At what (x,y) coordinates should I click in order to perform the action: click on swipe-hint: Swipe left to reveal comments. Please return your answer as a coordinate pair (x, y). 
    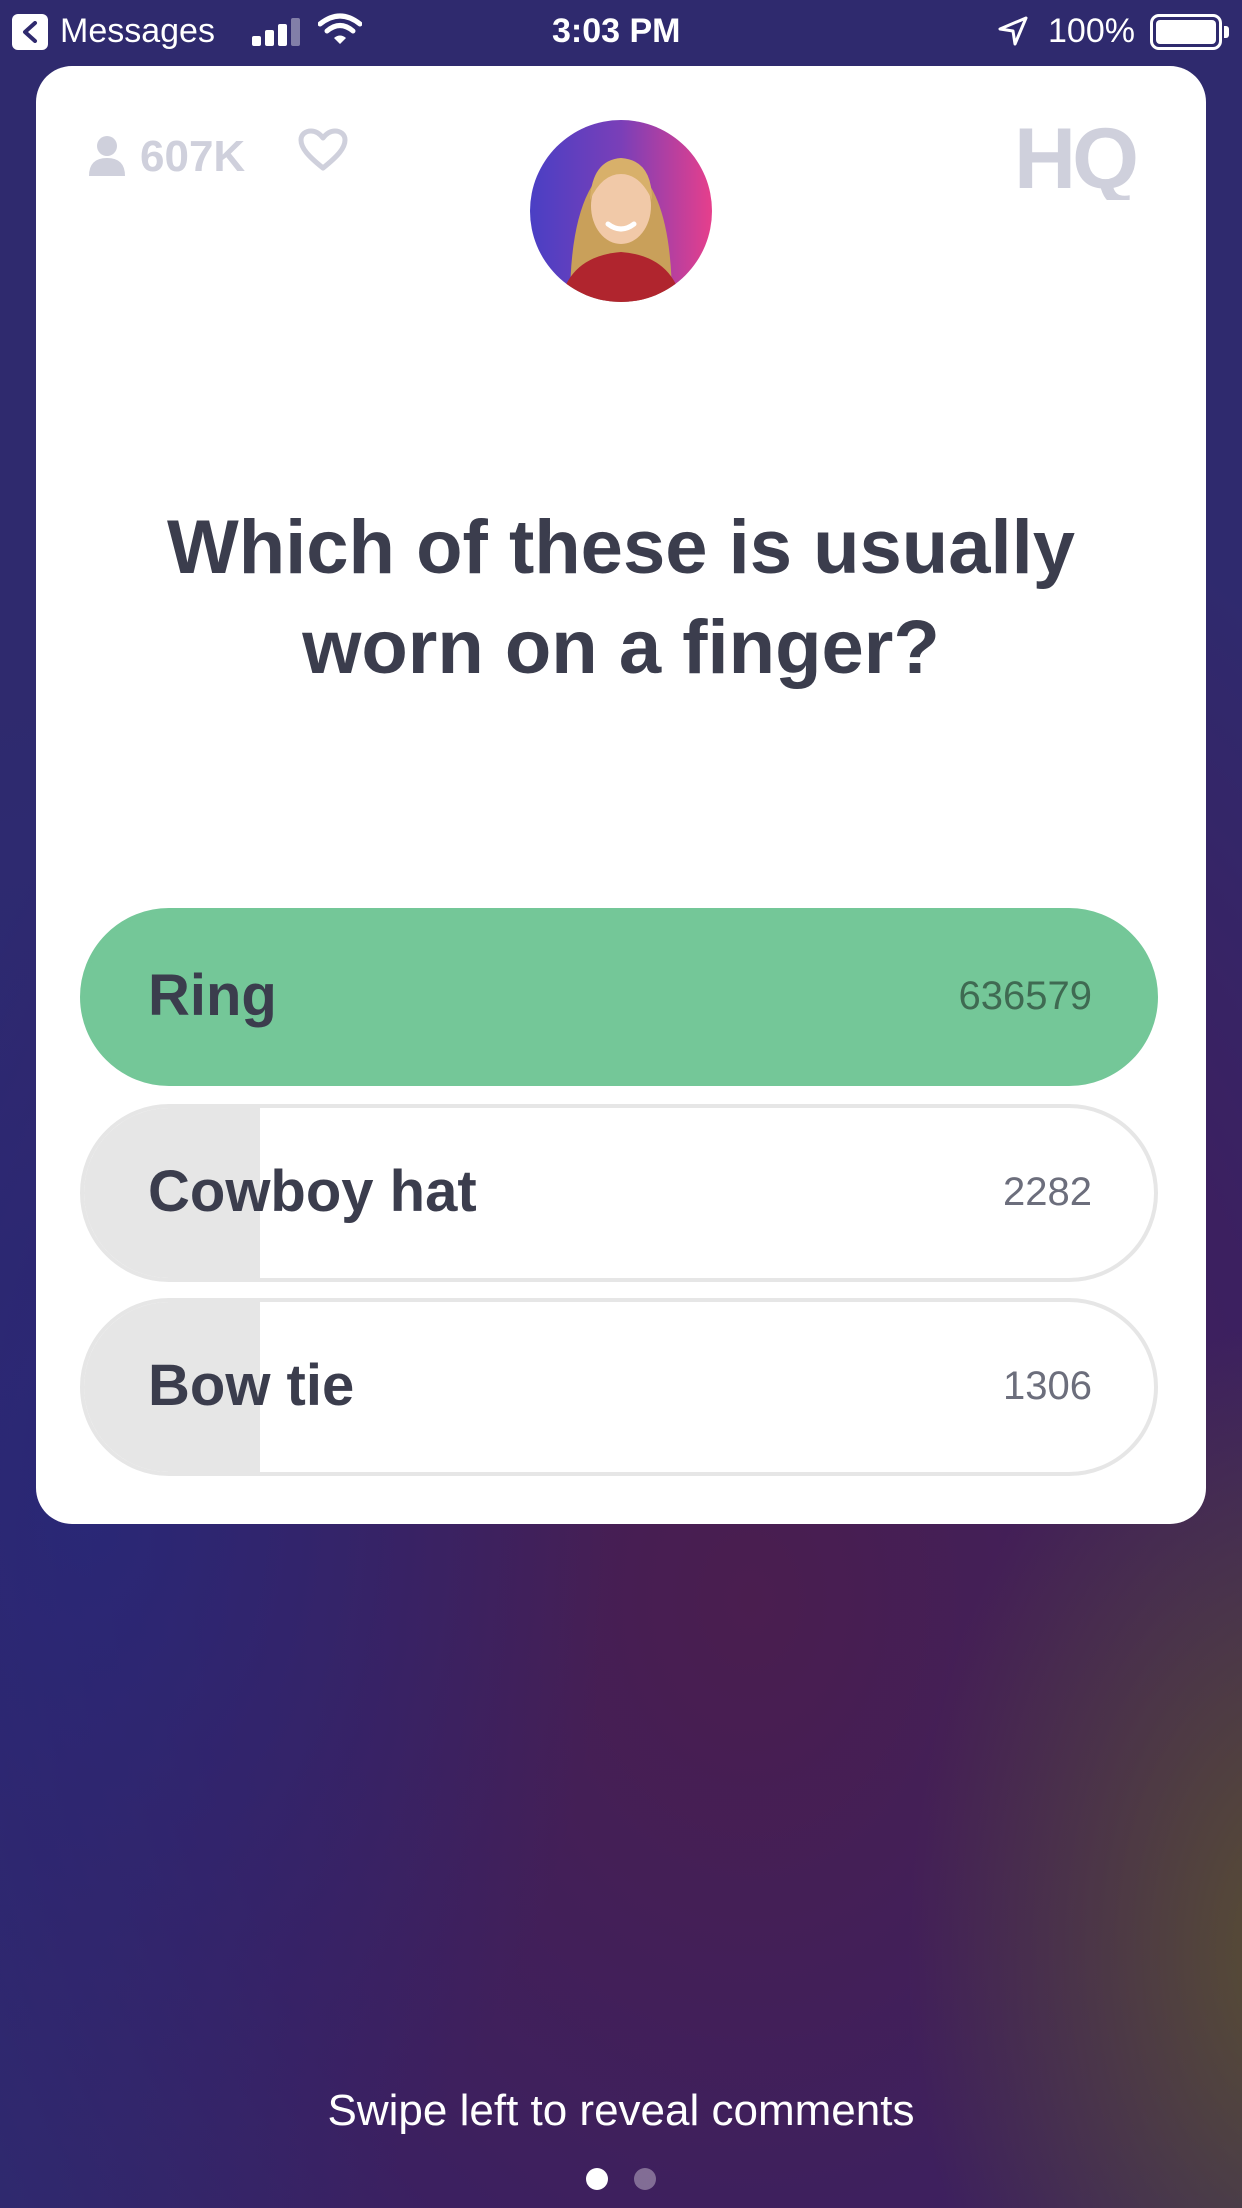
    Looking at the image, I should click on (621, 2110).